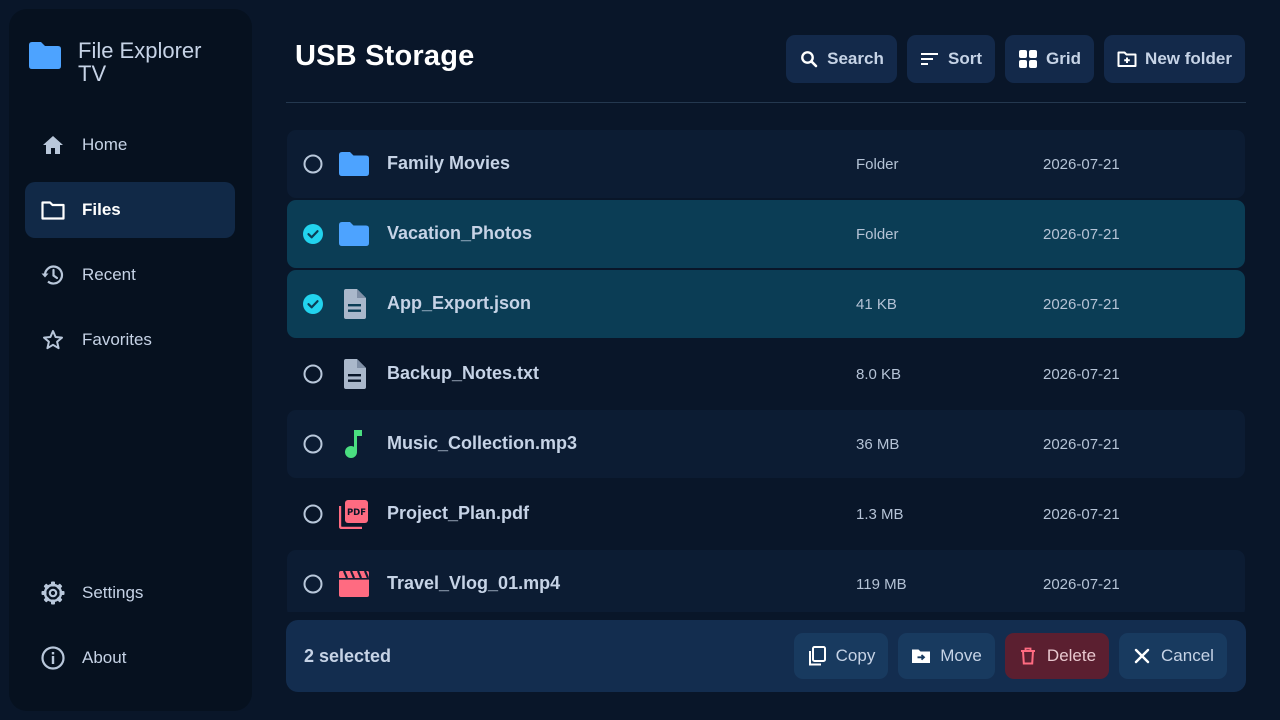 Image resolution: width=1280 pixels, height=720 pixels. What do you see at coordinates (385, 56) in the screenshot?
I see `page-title: USB Storage` at bounding box center [385, 56].